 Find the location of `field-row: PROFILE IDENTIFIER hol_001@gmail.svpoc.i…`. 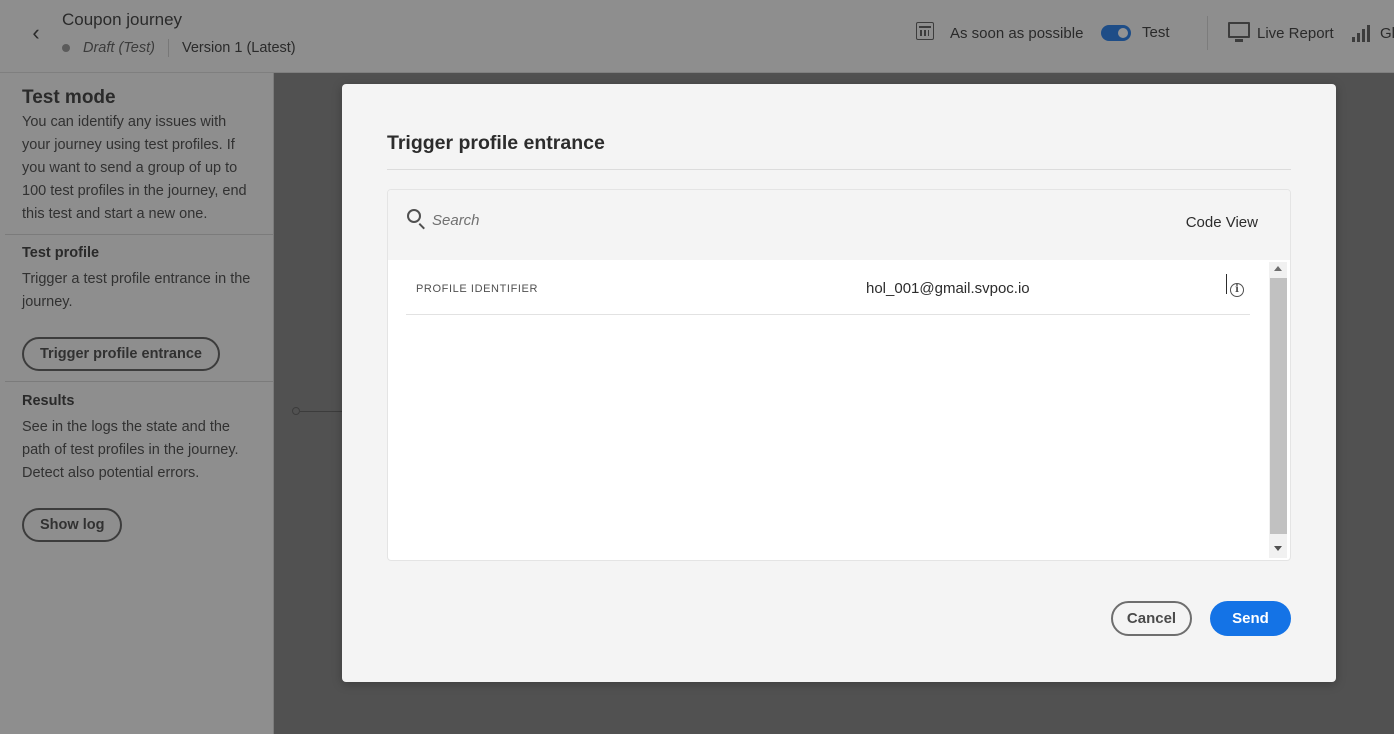

field-row: PROFILE IDENTIFIER hol_001@gmail.svpoc.i… is located at coordinates (828, 287).